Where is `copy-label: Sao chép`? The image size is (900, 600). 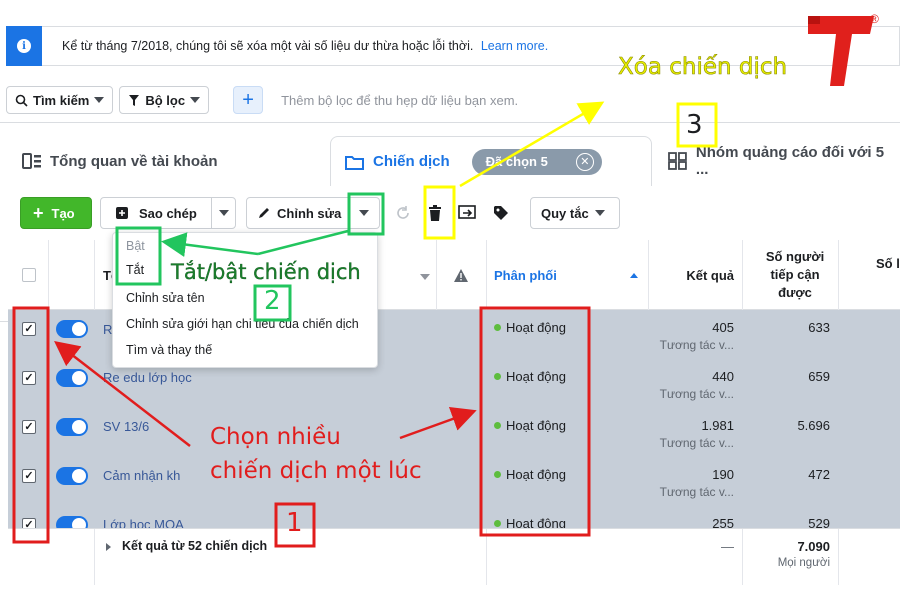 copy-label: Sao chép is located at coordinates (168, 213).